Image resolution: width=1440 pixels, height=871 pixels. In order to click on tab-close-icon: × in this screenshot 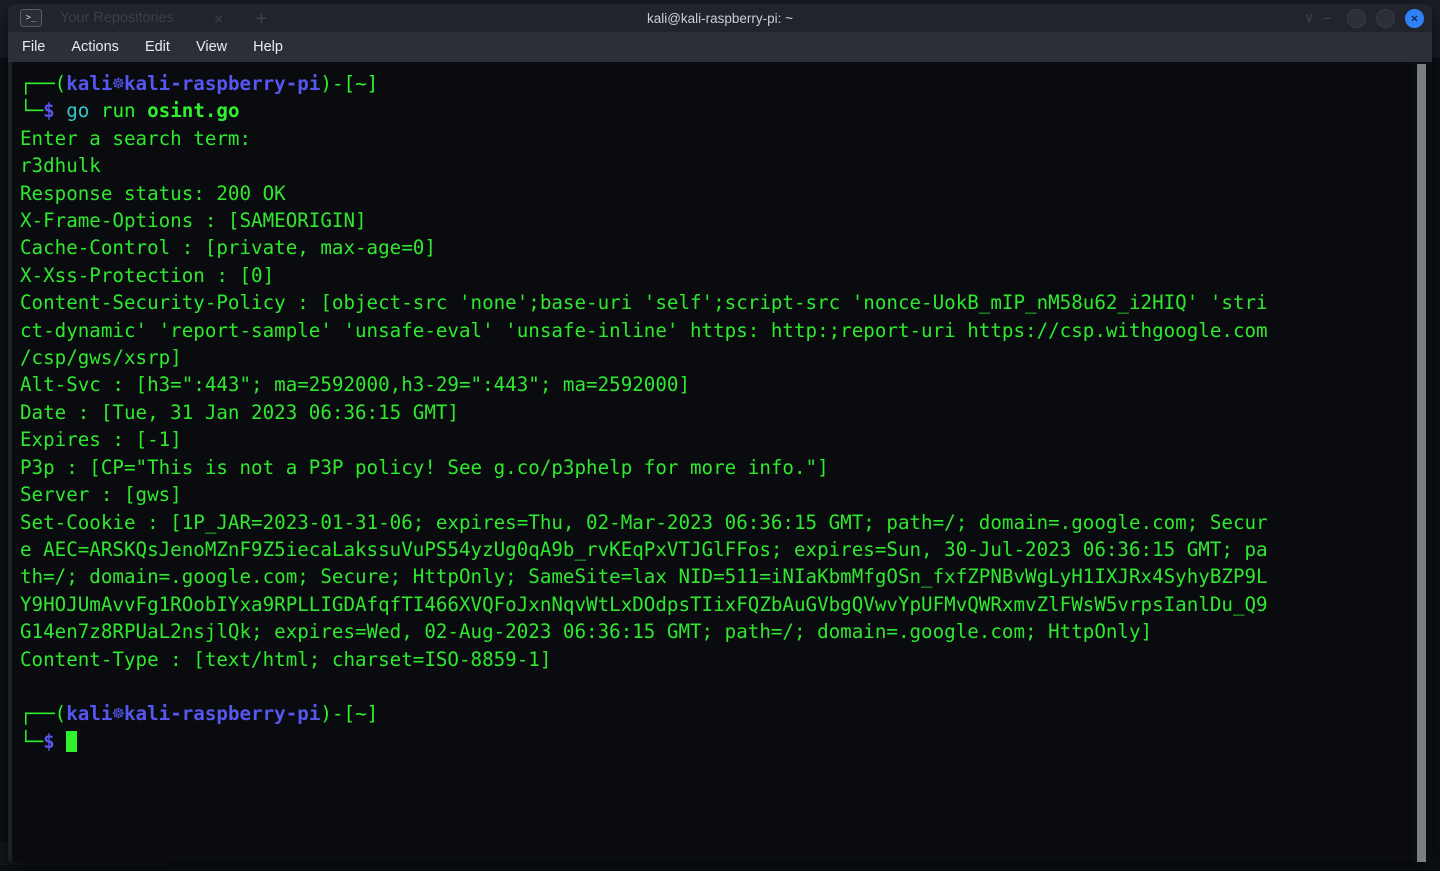, I will do `click(219, 18)`.